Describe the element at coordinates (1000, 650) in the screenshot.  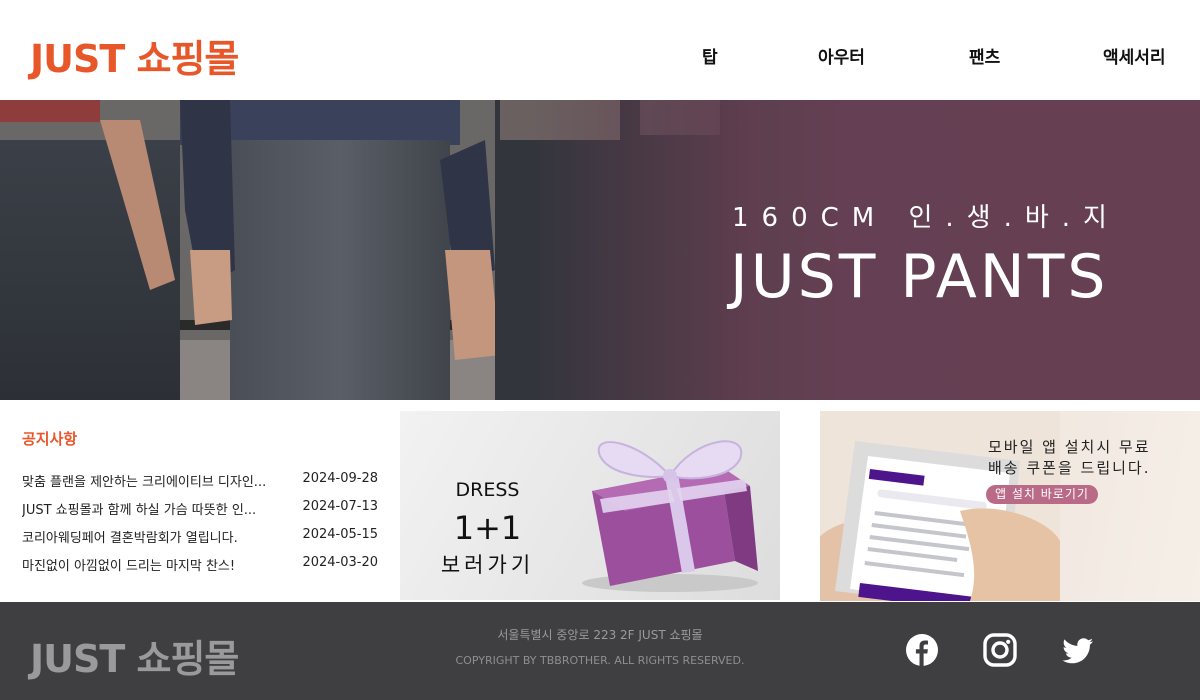
I see `instagram-icon` at that location.